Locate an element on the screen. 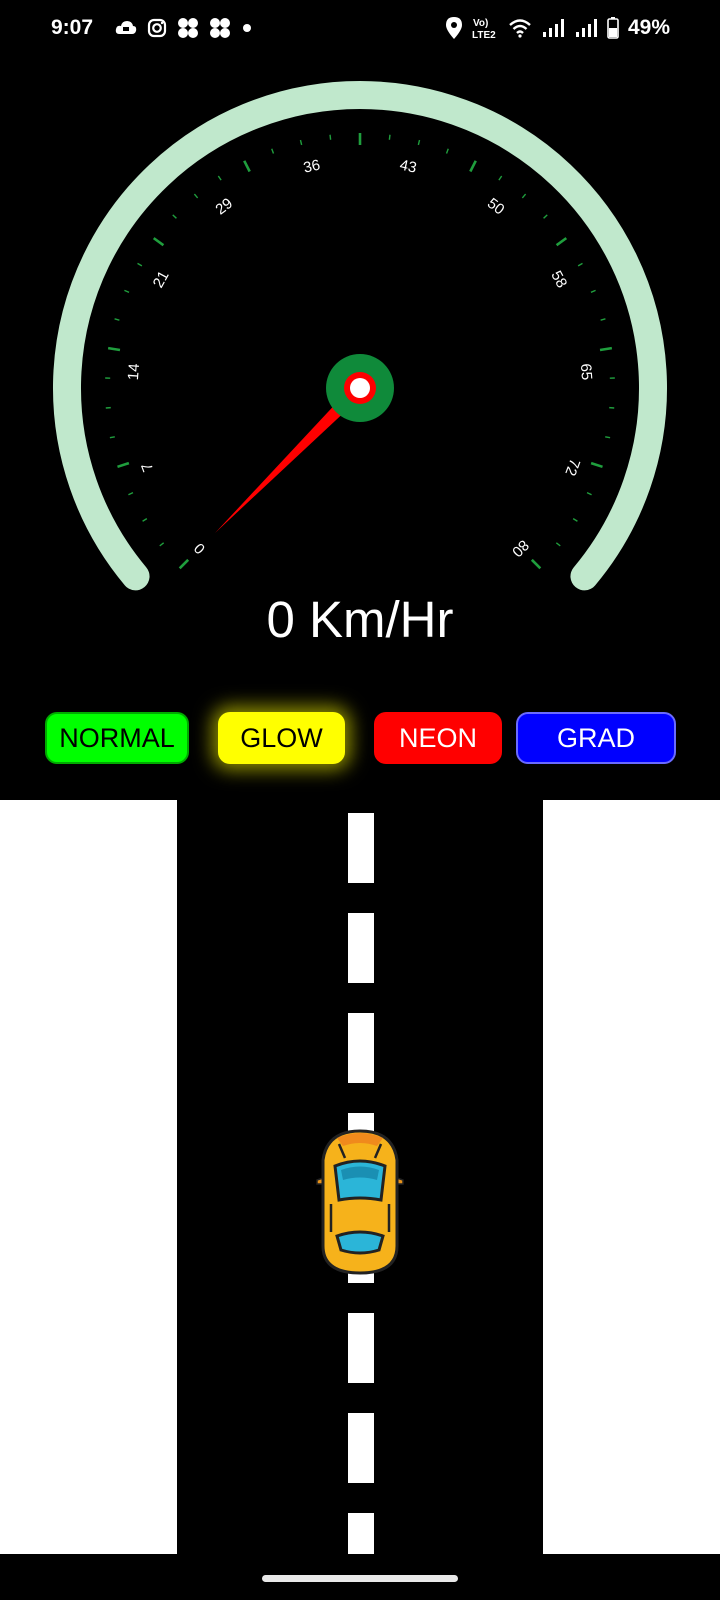 This screenshot has width=720, height=1600. tick-label: 72 is located at coordinates (572, 467).